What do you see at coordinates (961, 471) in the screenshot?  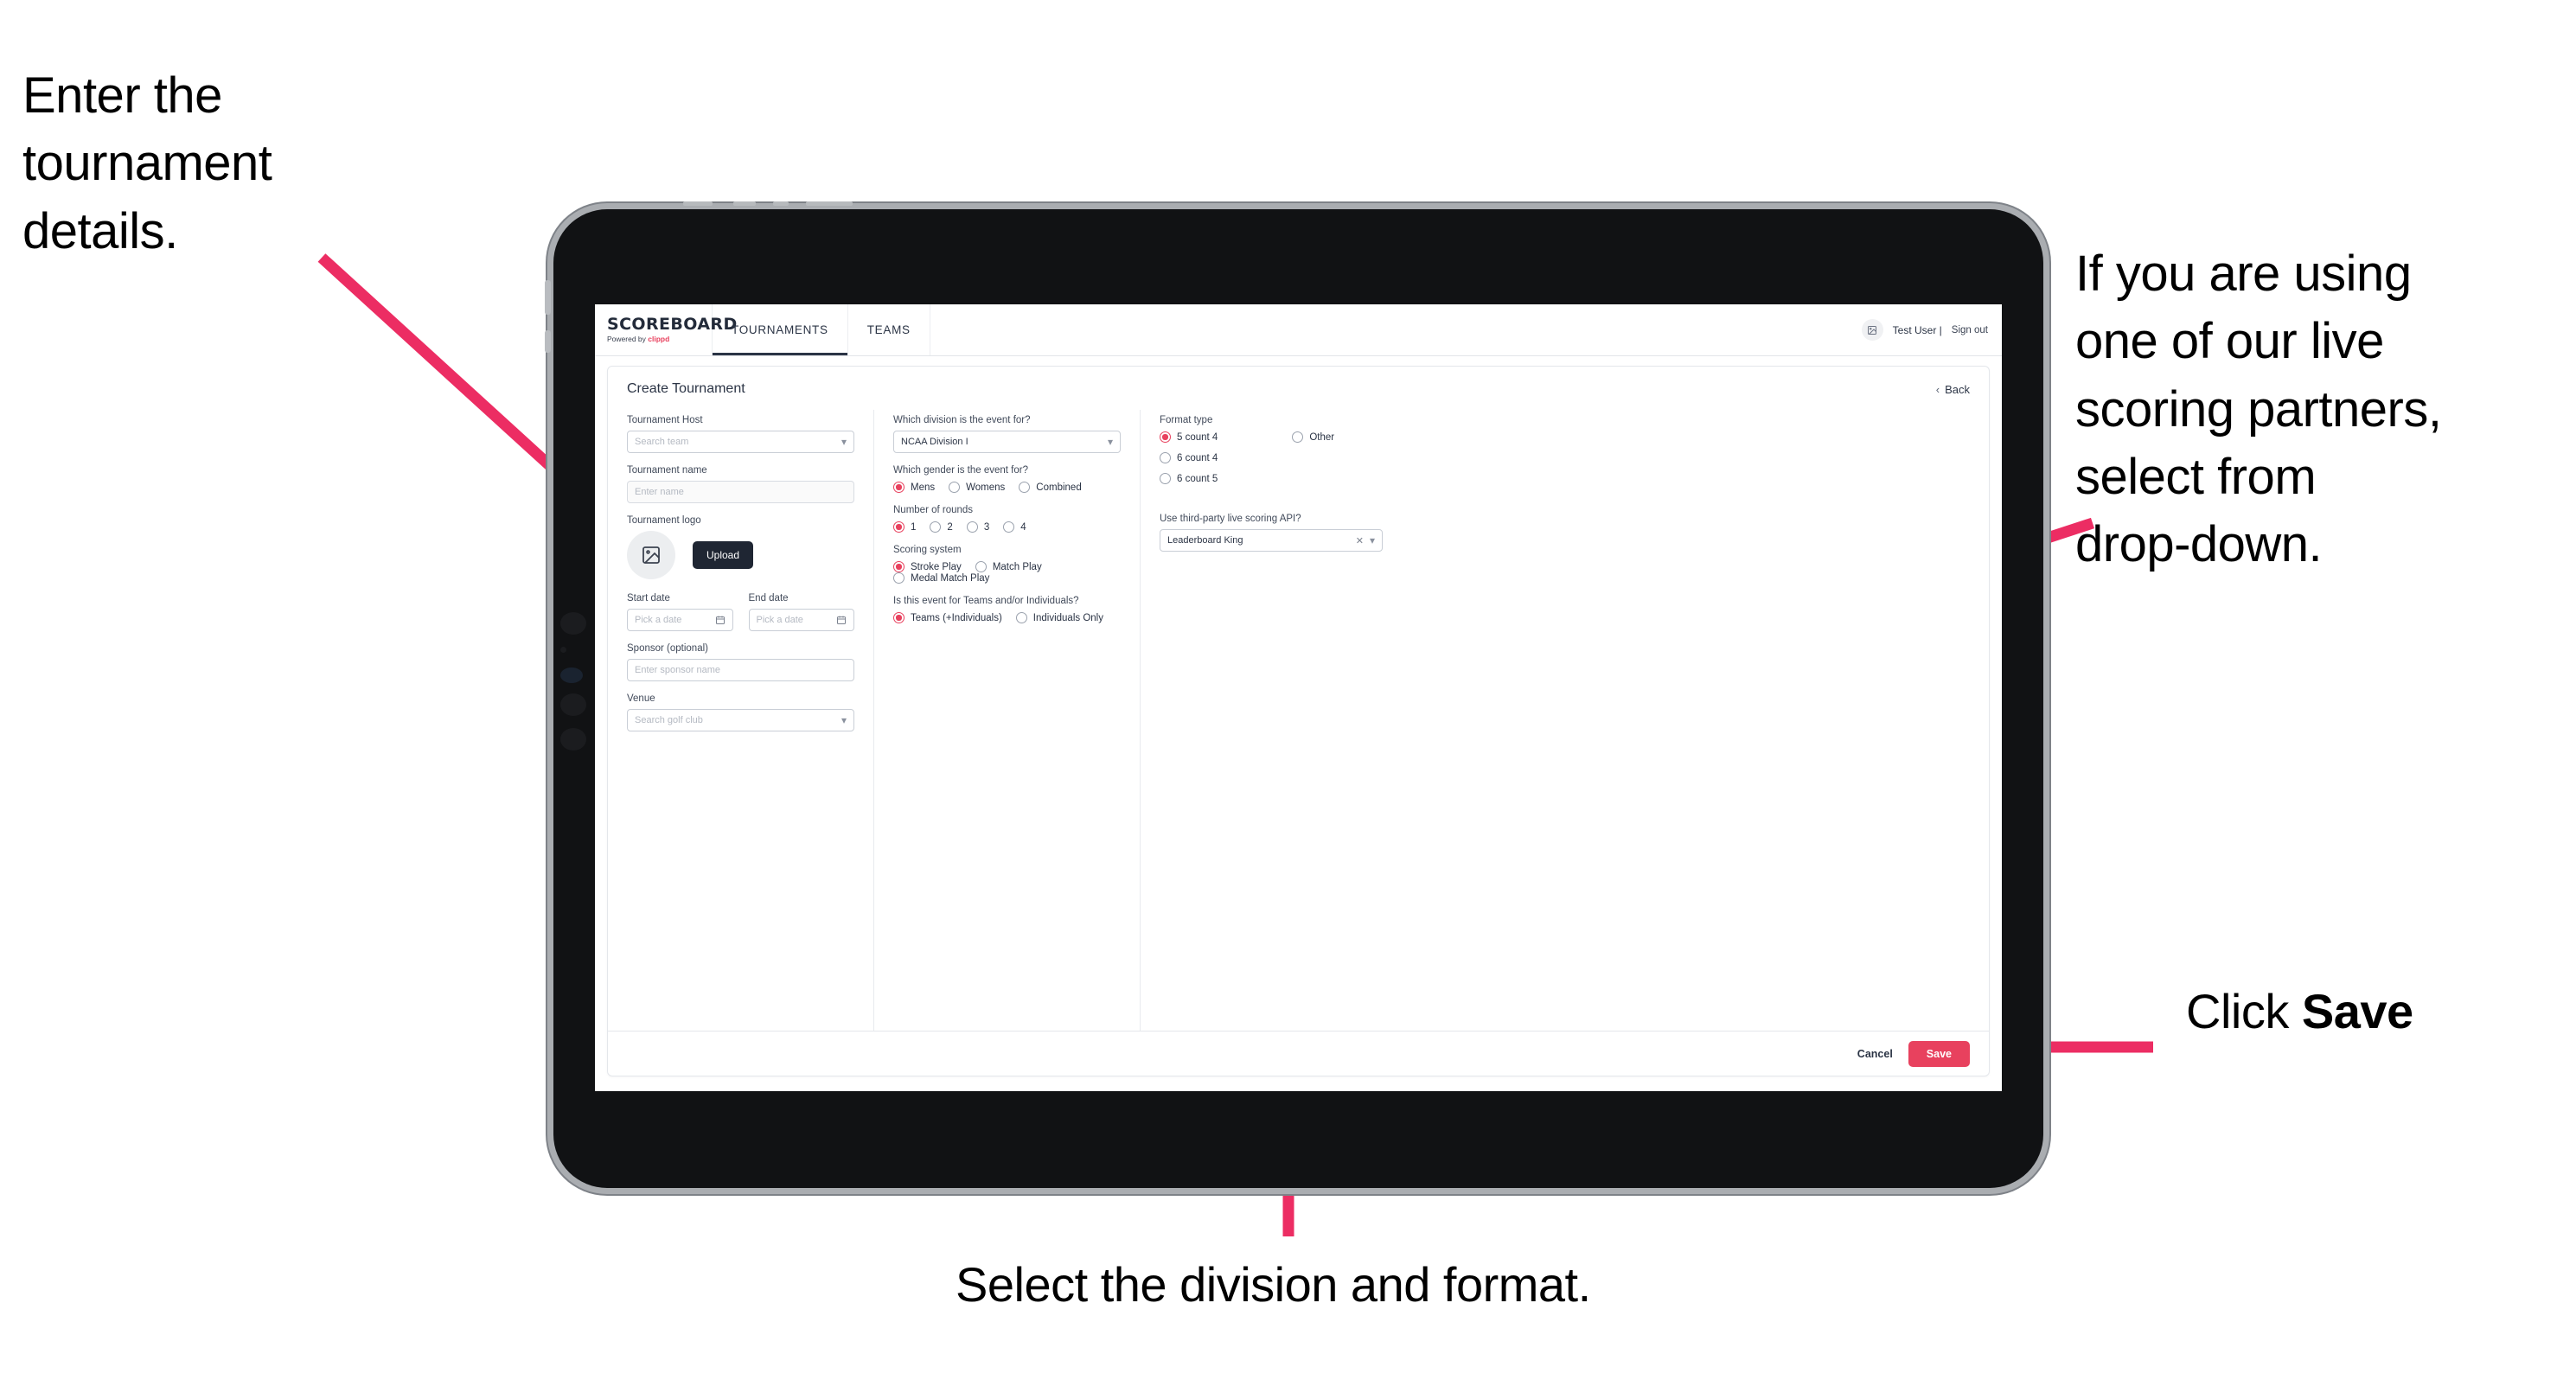 I see `gender-label: Which gender is the event for?` at bounding box center [961, 471].